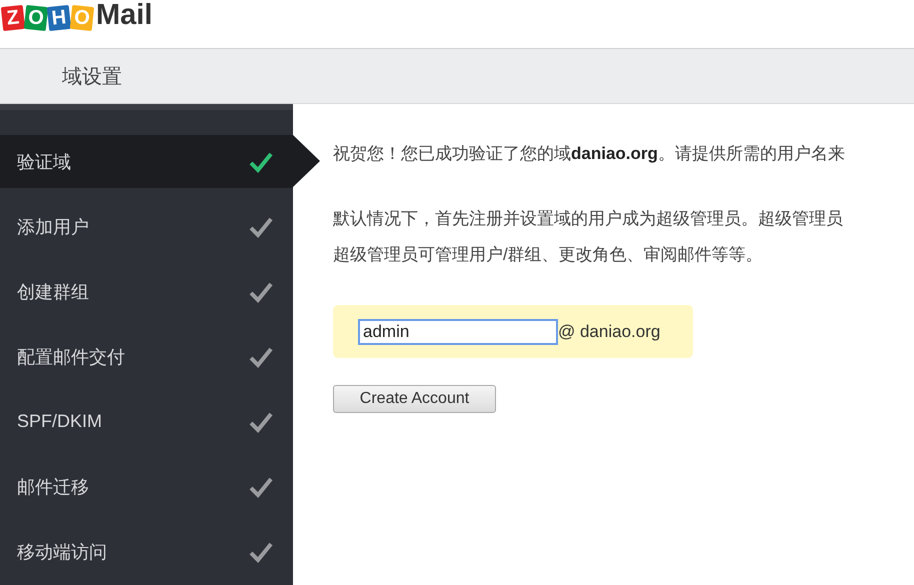  Describe the element at coordinates (13, 18) in the screenshot. I see `logo-tile: Z` at that location.